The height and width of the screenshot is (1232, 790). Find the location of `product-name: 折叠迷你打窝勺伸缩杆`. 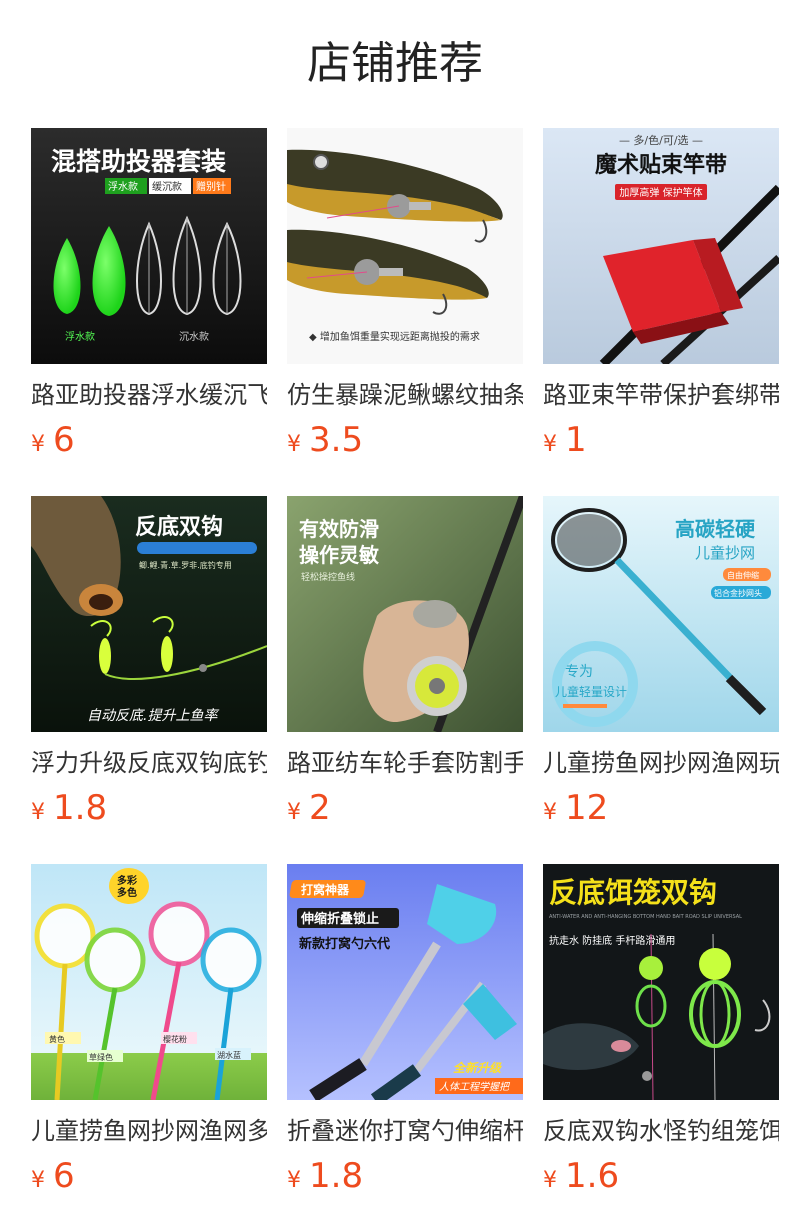

product-name: 折叠迷你打窝勺伸缩杆 is located at coordinates (405, 1131).